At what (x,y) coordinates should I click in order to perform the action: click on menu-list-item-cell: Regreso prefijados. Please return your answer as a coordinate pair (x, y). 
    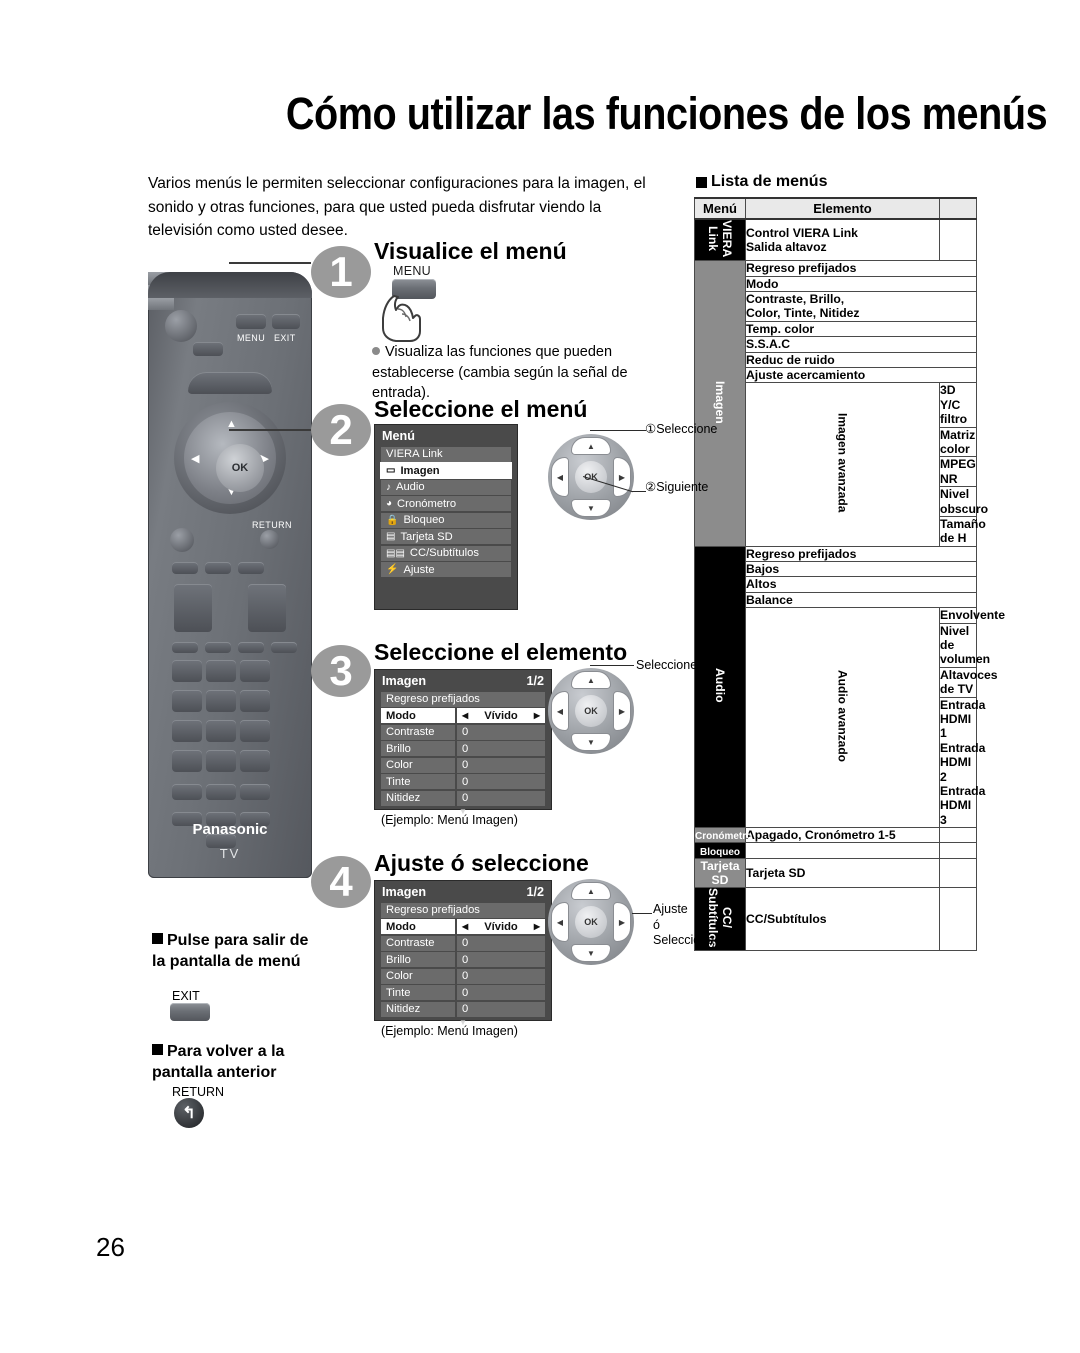
    Looking at the image, I should click on (861, 268).